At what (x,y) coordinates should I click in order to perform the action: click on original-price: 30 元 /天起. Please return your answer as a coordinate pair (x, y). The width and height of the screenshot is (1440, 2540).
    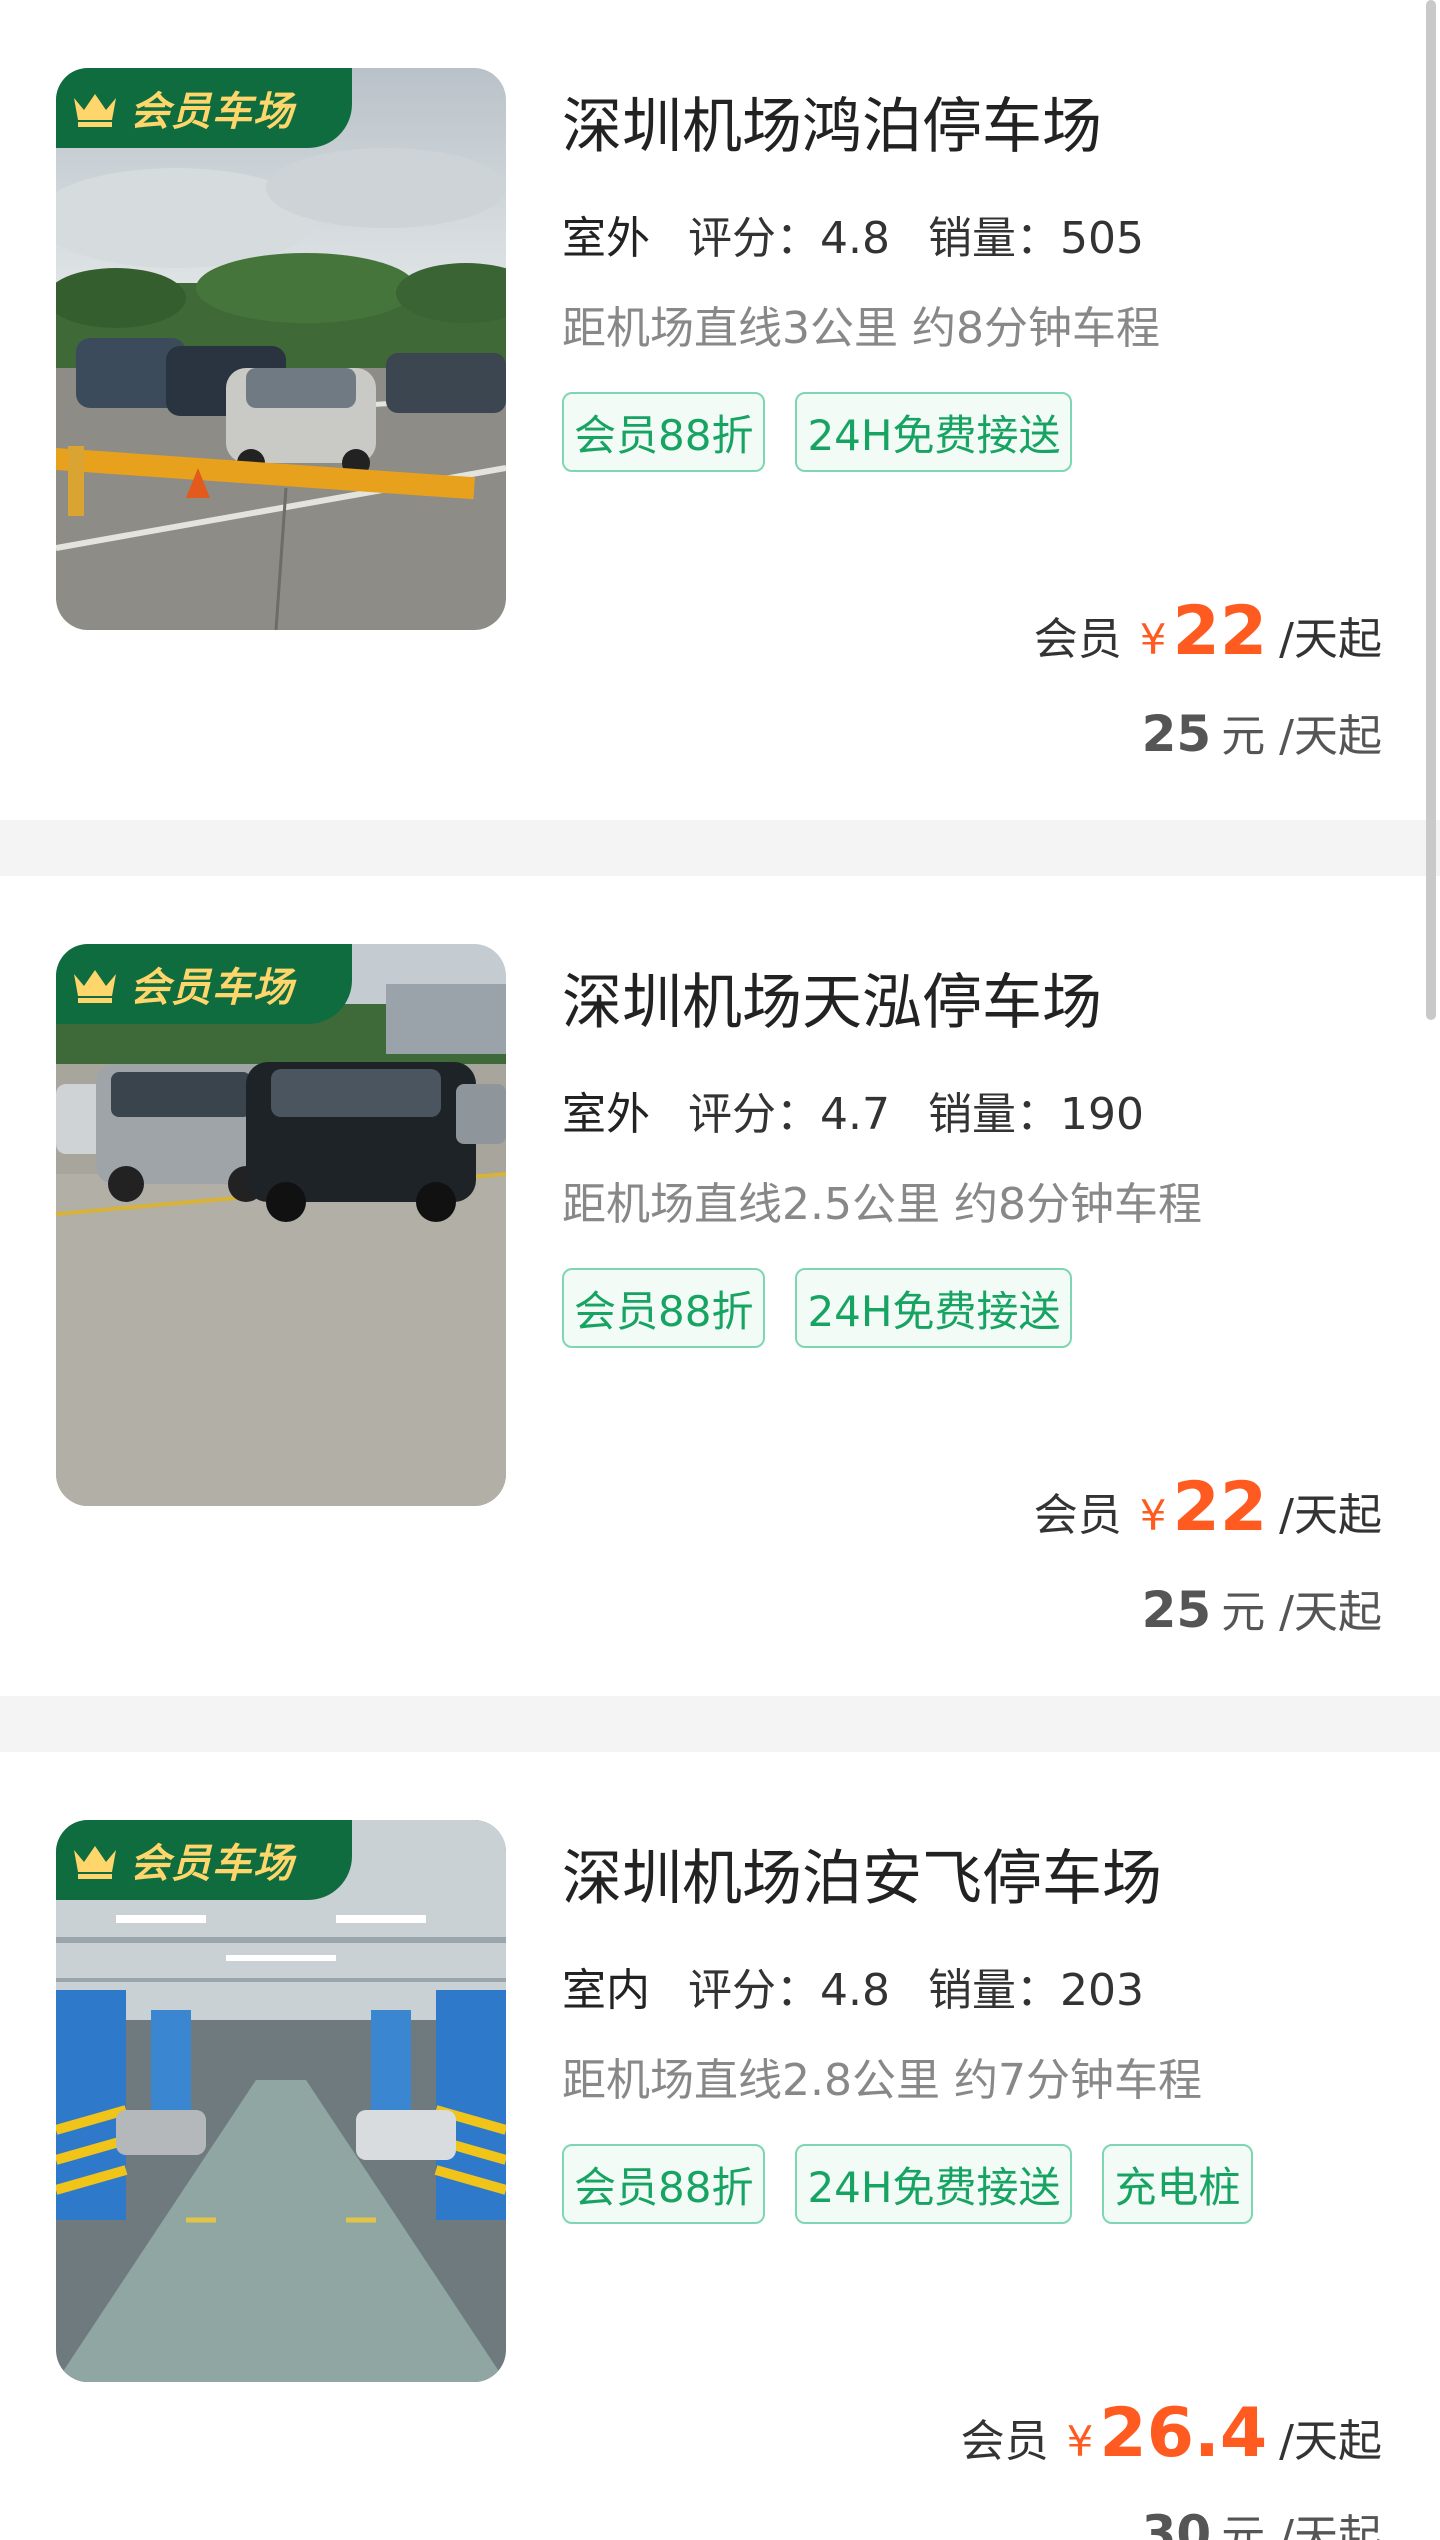
    Looking at the image, I should click on (1262, 2520).